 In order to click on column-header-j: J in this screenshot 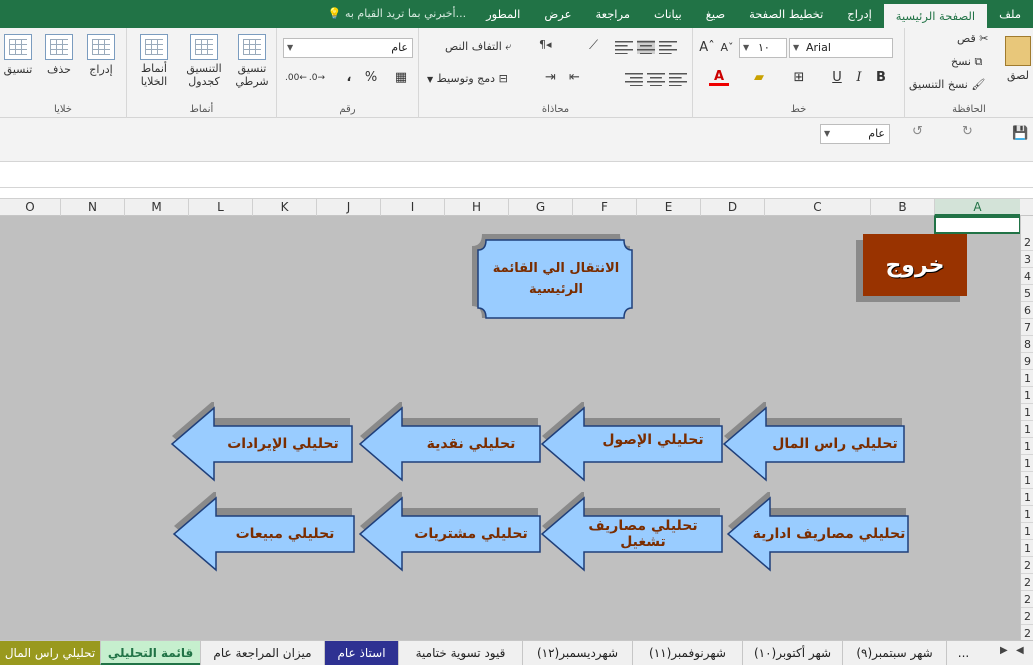, I will do `click(348, 207)`.